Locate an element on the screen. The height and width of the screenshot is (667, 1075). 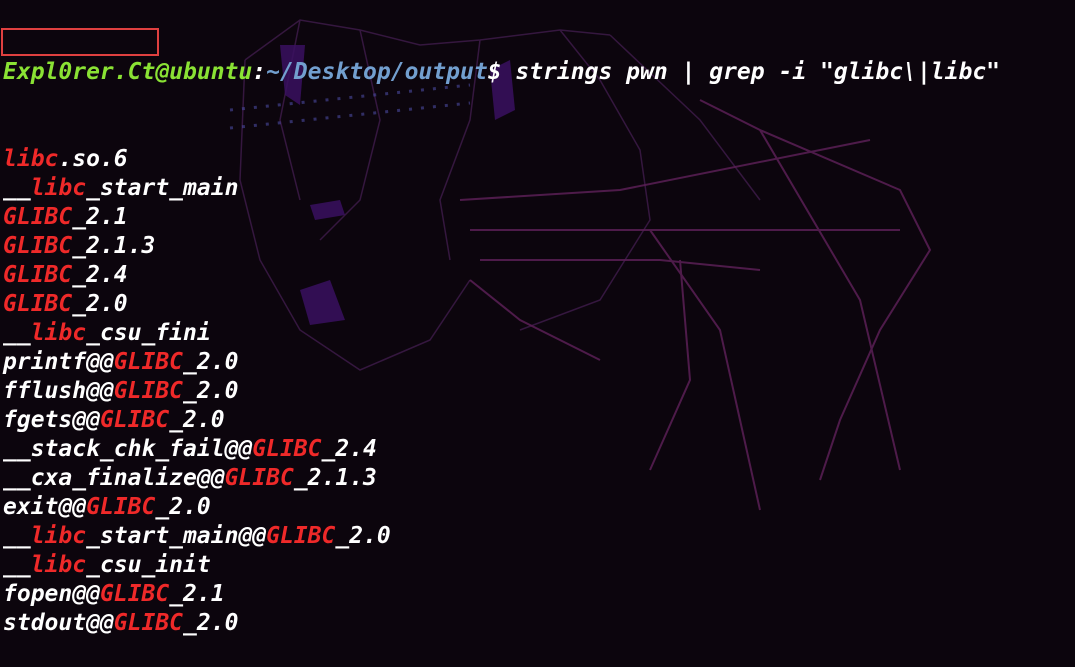
output-line: fflush@@GLIBC_2.0 is located at coordinates (501, 391).